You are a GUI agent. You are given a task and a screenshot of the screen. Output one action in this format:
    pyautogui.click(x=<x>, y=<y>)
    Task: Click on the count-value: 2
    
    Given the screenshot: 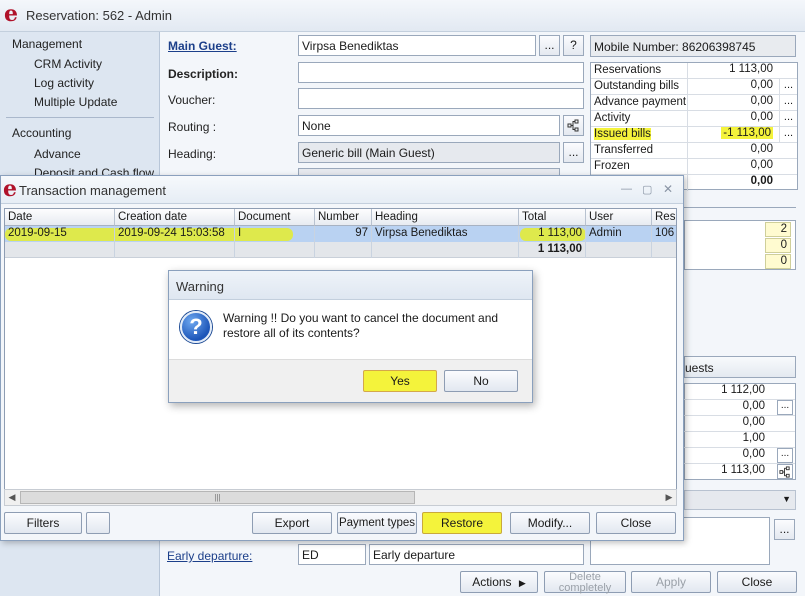 What is the action you would take?
    pyautogui.click(x=778, y=229)
    